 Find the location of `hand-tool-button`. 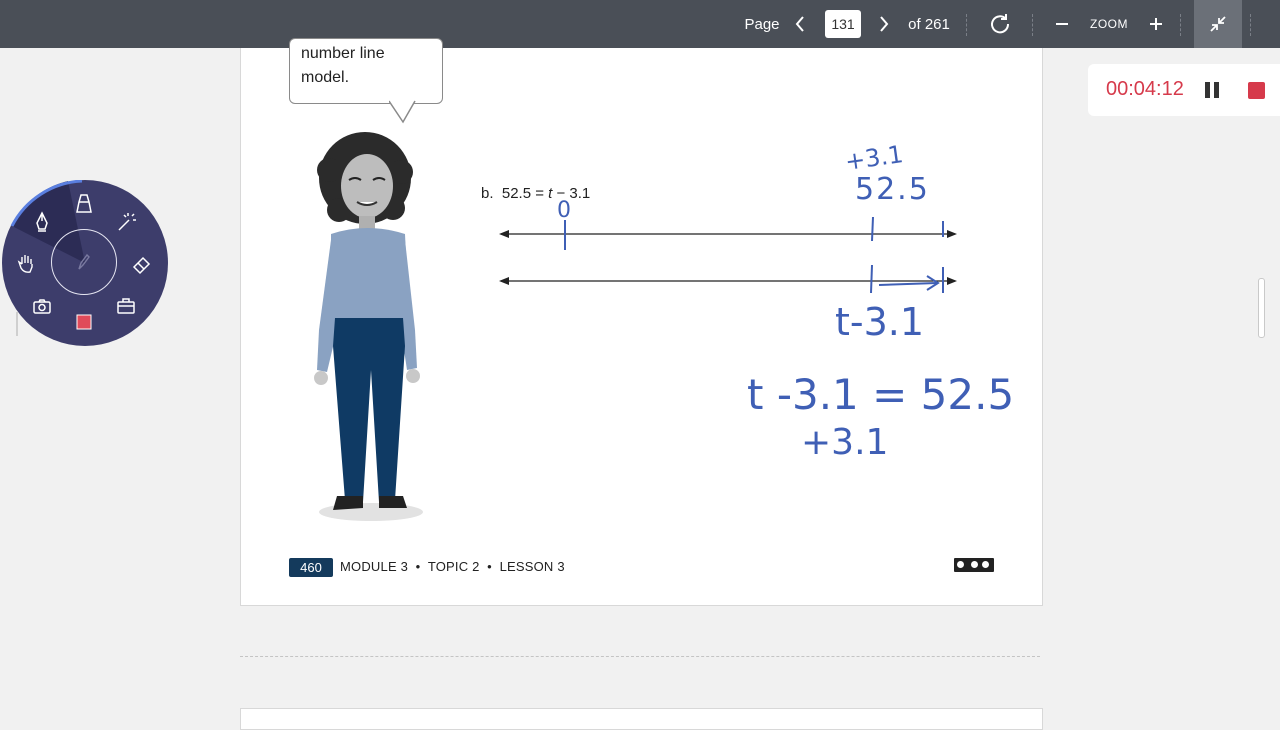

hand-tool-button is located at coordinates (26, 264).